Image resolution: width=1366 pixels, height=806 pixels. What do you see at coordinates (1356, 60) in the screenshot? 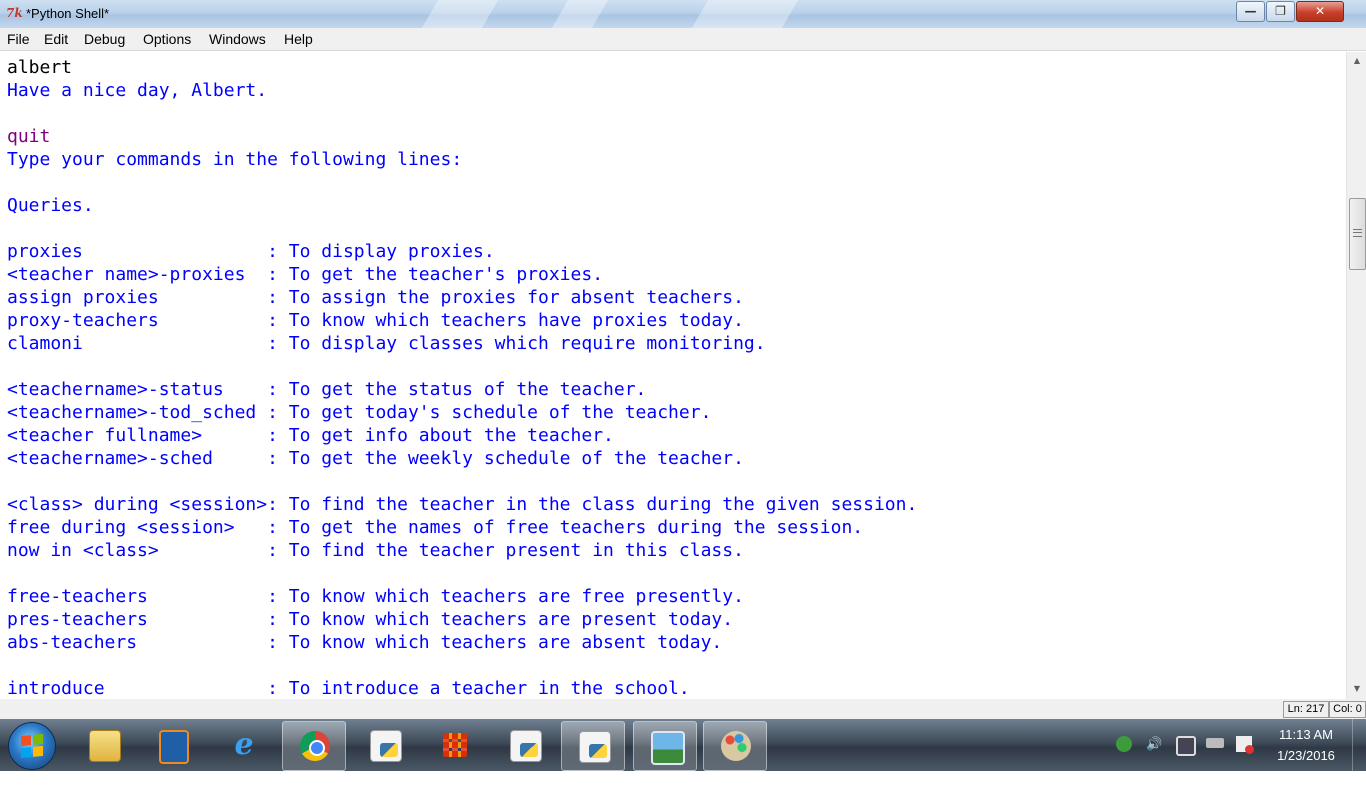
I see `scroll-up-arrow-icon: ▲` at bounding box center [1356, 60].